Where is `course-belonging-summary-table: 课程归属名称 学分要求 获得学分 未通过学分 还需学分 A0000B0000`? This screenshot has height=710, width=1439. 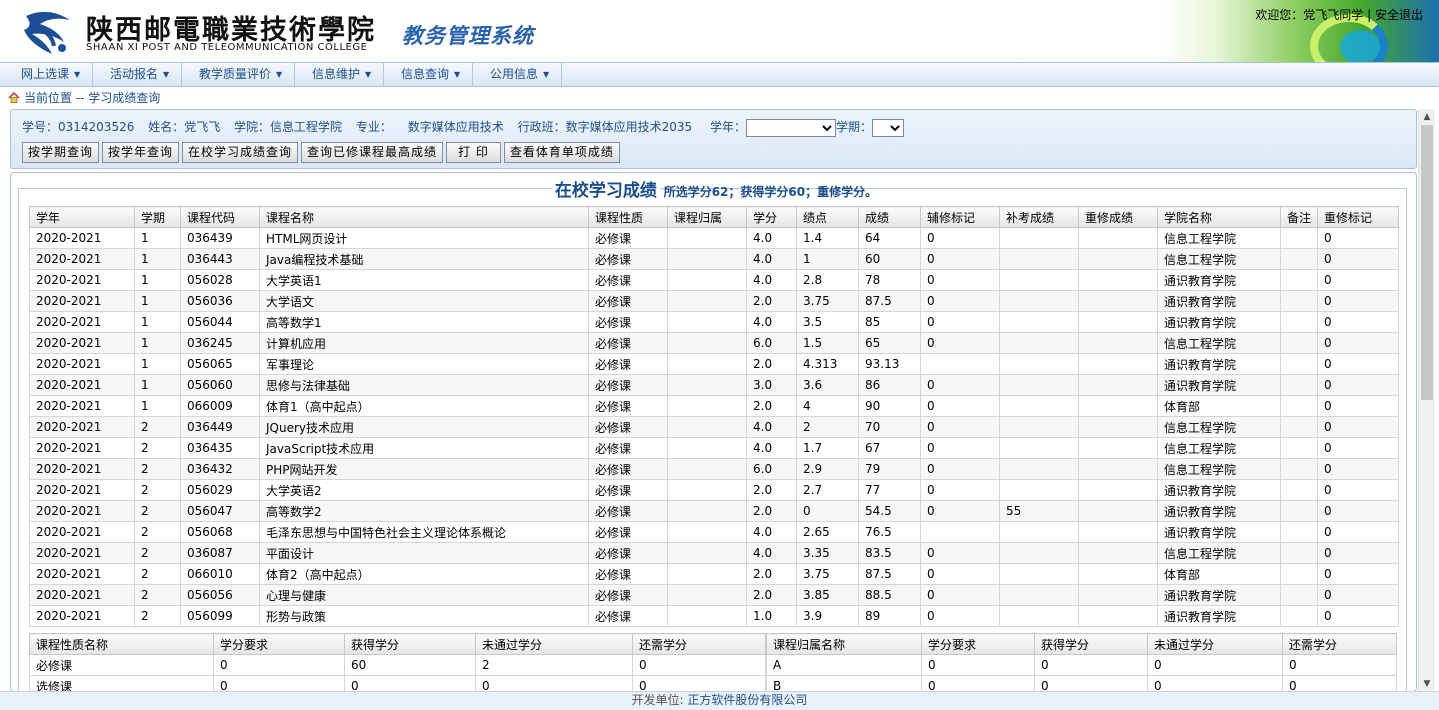 course-belonging-summary-table: 课程归属名称 学分要求 获得学分 未通过学分 还需学分 A0000B0000 is located at coordinates (1081, 662).